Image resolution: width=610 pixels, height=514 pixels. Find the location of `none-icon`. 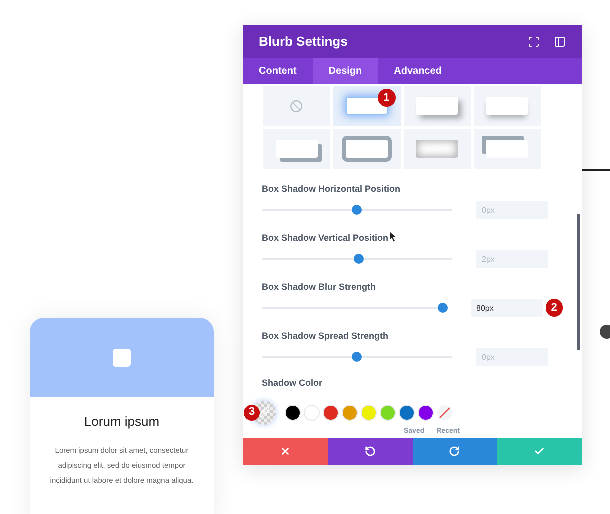

none-icon is located at coordinates (297, 106).